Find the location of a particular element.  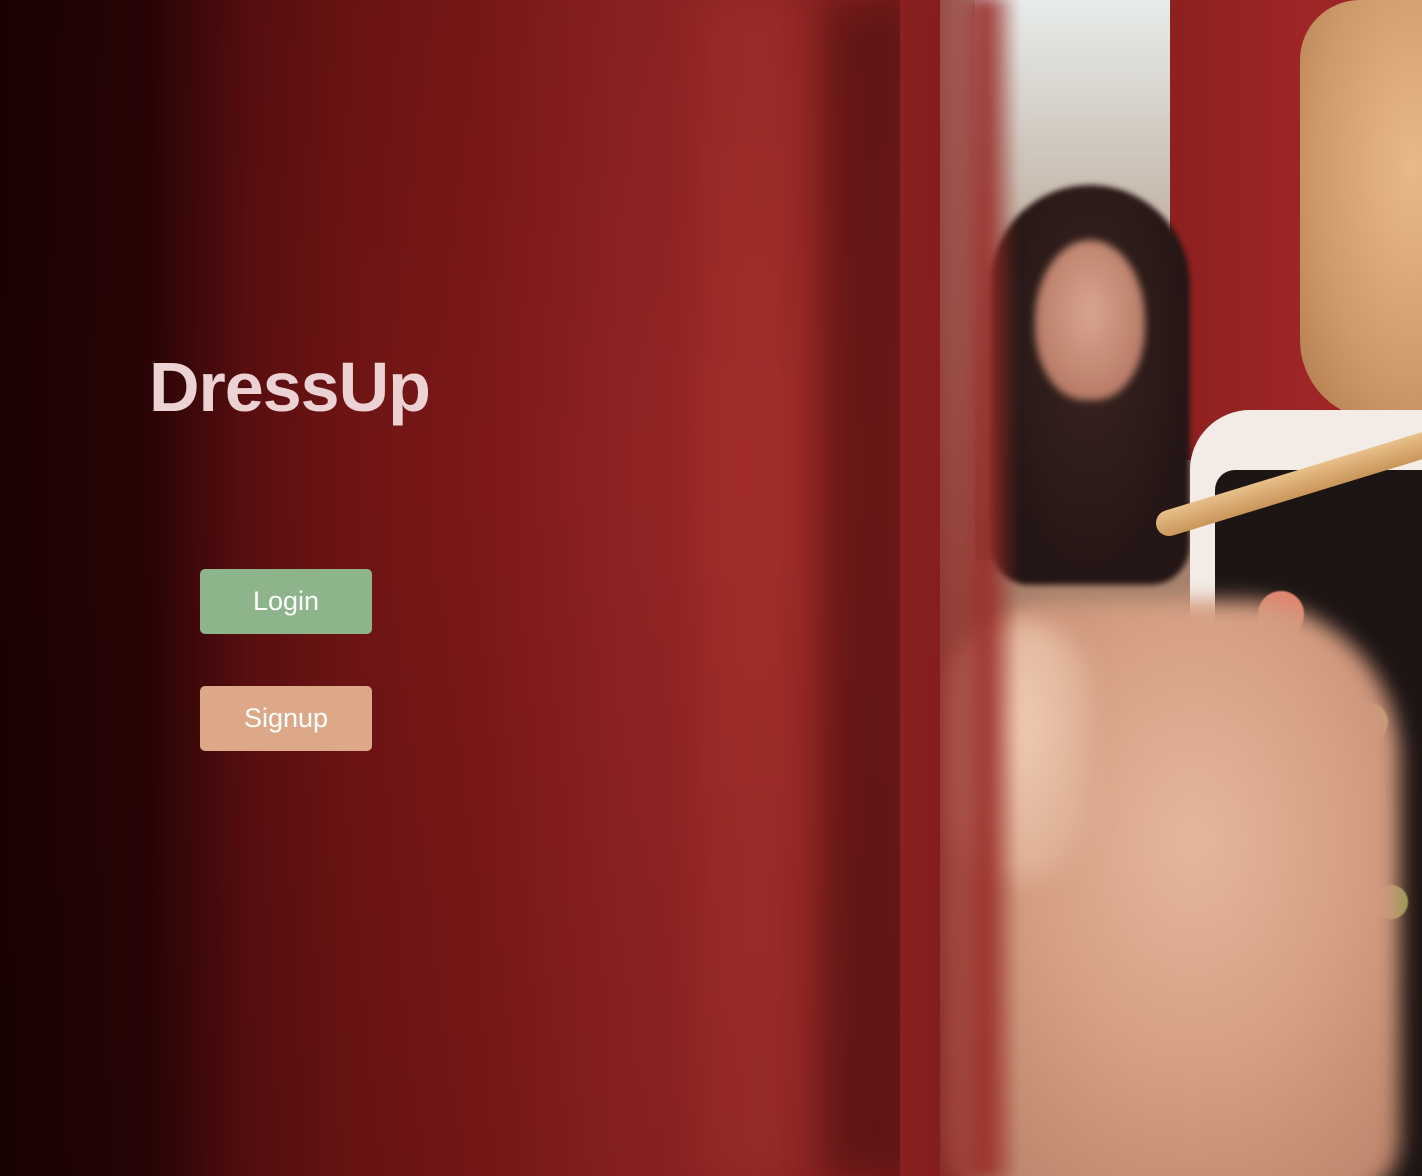

login-button: Login is located at coordinates (286, 601).